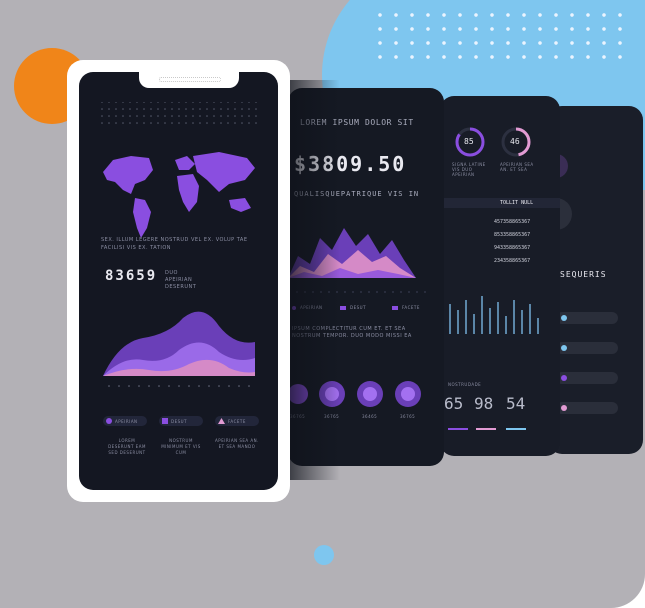 The image size is (645, 608). Describe the element at coordinates (370, 416) in the screenshot. I see `ring-value: 36465` at that location.